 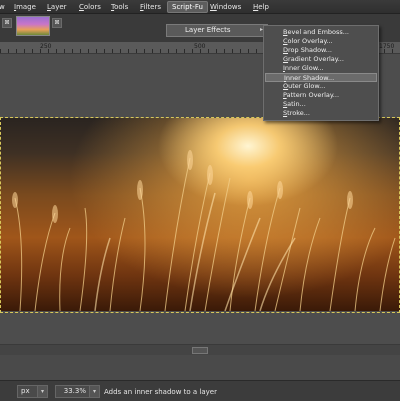 I want to click on status-message: Adds an inner shadow to a layer, so click(x=160, y=392).